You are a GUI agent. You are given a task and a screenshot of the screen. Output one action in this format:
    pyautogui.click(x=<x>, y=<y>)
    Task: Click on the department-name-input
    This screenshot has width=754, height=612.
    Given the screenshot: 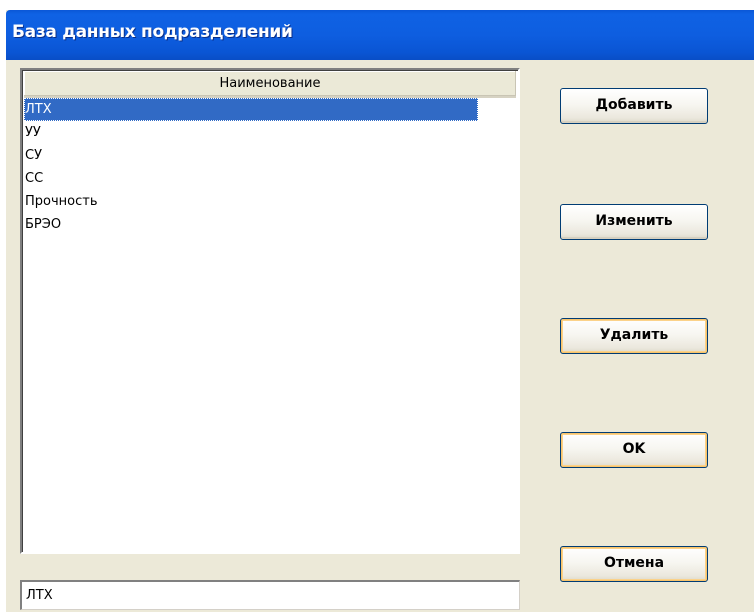 What is the action you would take?
    pyautogui.click(x=270, y=595)
    